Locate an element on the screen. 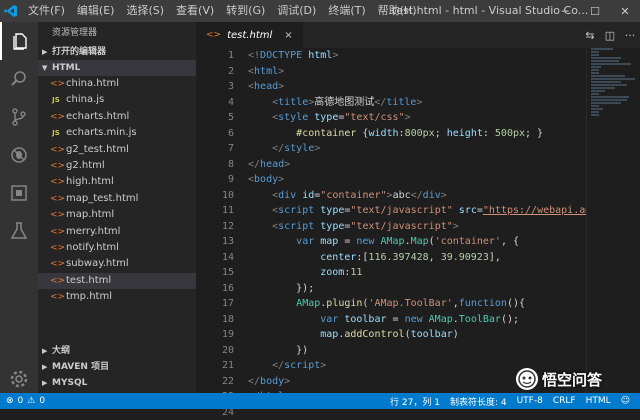  file-item: <>g2.html is located at coordinates (117, 166).